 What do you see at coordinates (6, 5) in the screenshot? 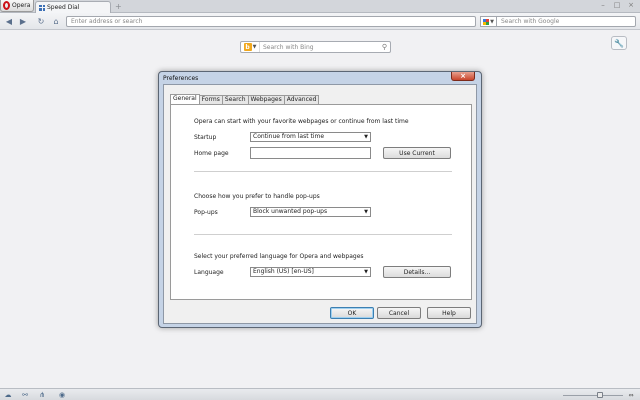
I see `opera-logo-icon` at bounding box center [6, 5].